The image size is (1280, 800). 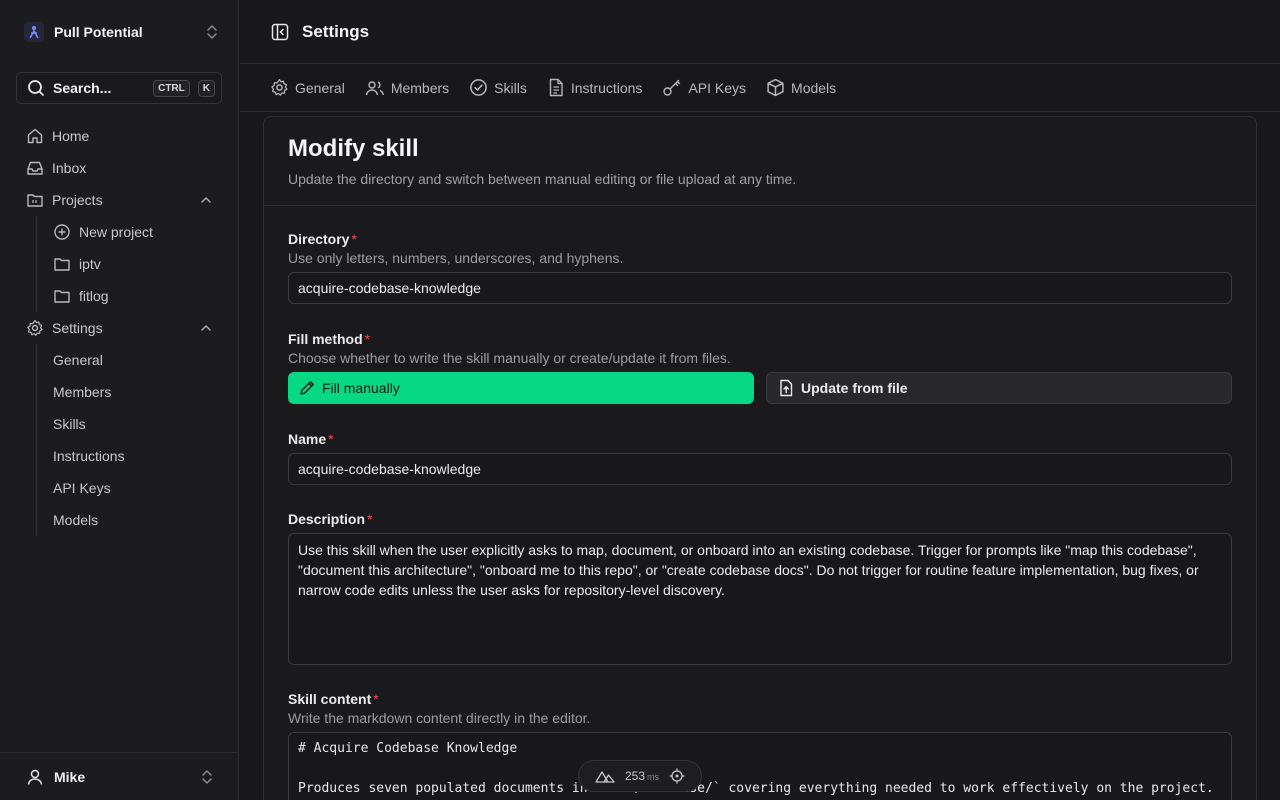 I want to click on tab-models: Models, so click(x=801, y=87).